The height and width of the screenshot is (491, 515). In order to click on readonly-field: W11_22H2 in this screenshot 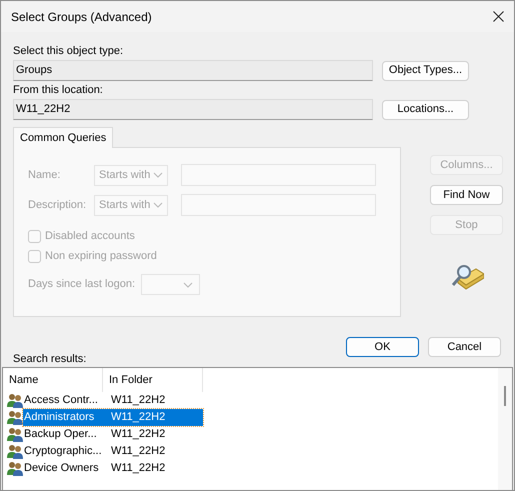, I will do `click(193, 109)`.